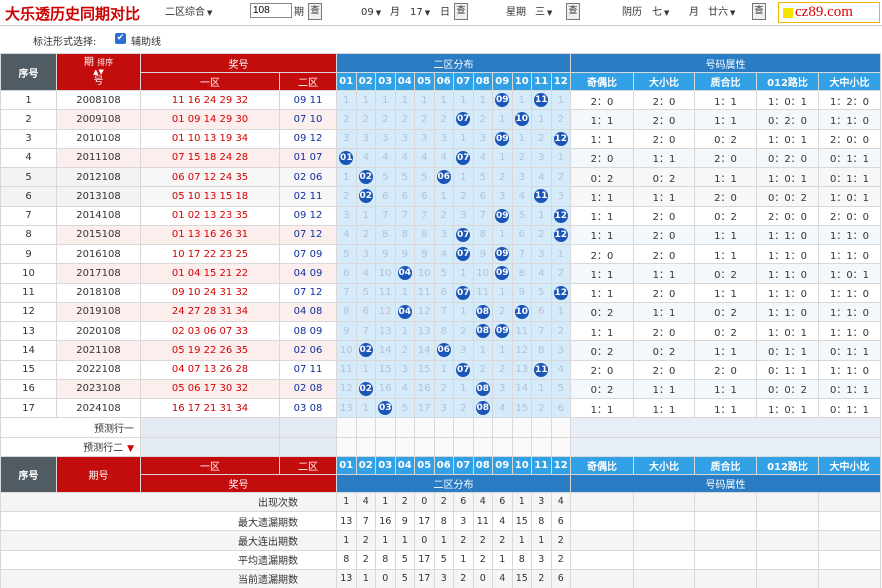 This screenshot has height=588, width=882. What do you see at coordinates (210, 350) in the screenshot?
I see `row-front-numbers: 05 19 22 26 35` at bounding box center [210, 350].